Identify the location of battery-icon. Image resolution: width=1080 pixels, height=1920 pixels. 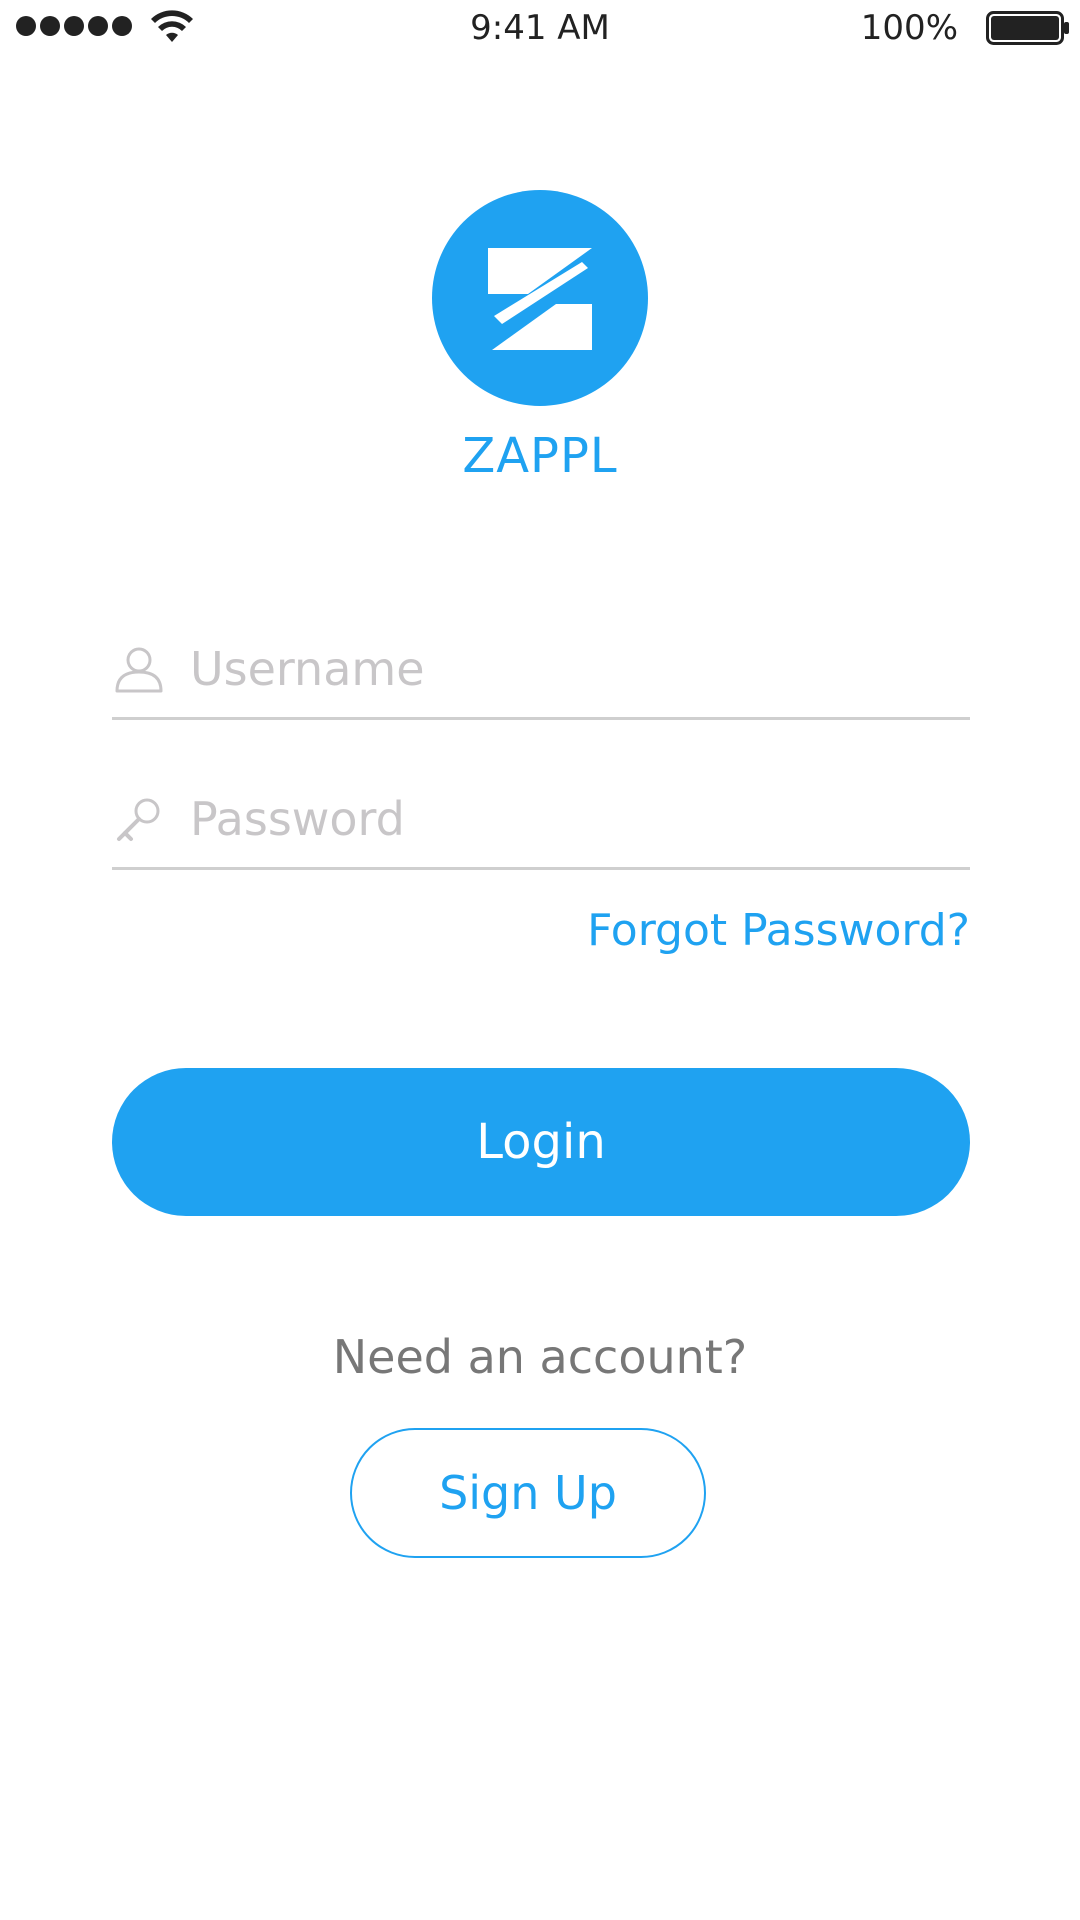
(1027, 28).